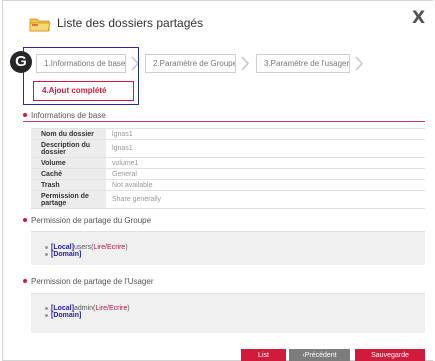 Image resolution: width=435 pixels, height=361 pixels. I want to click on row-value: Share generally, so click(265, 199).